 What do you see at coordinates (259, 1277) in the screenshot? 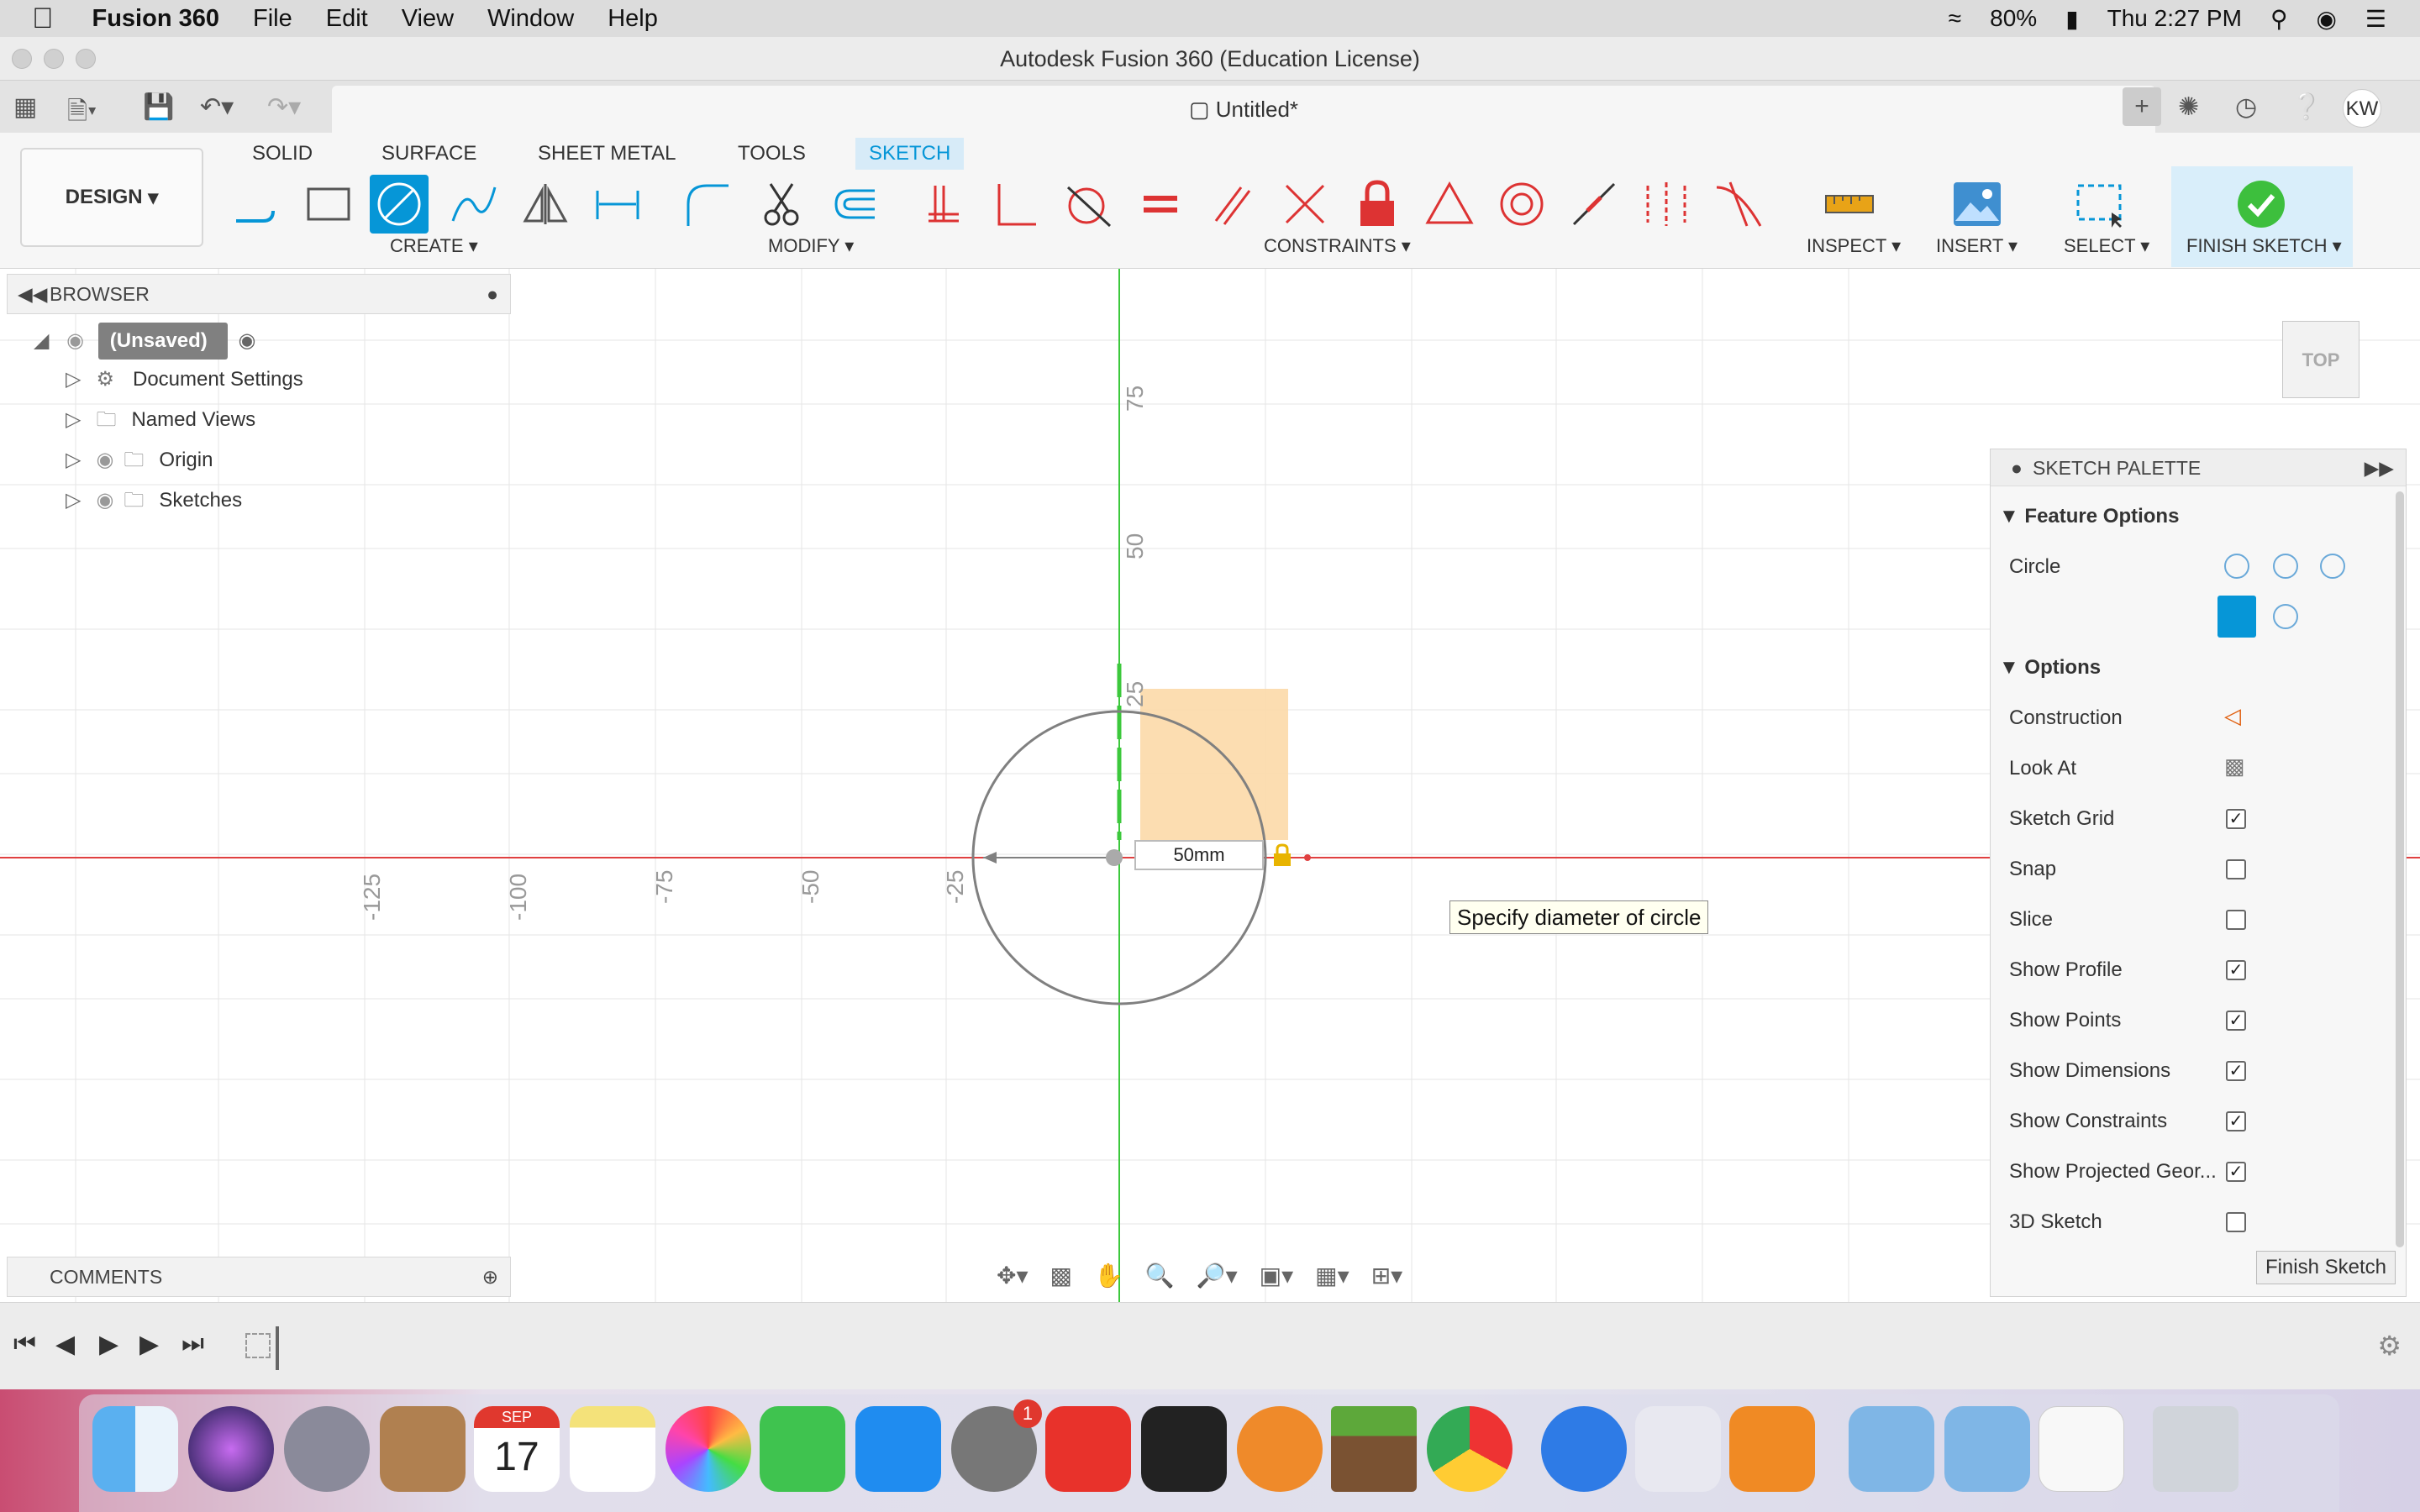
I see `comments-panel-header: COMMENTS ⊕` at bounding box center [259, 1277].